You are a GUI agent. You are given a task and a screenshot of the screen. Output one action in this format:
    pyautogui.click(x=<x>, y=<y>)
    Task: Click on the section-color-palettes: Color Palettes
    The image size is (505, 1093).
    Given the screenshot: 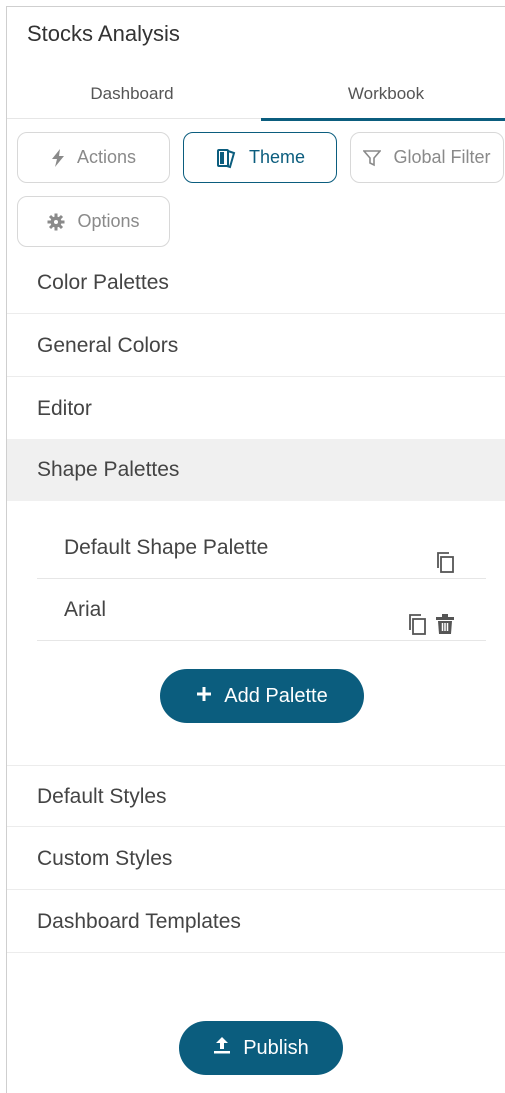 What is the action you would take?
    pyautogui.click(x=256, y=283)
    